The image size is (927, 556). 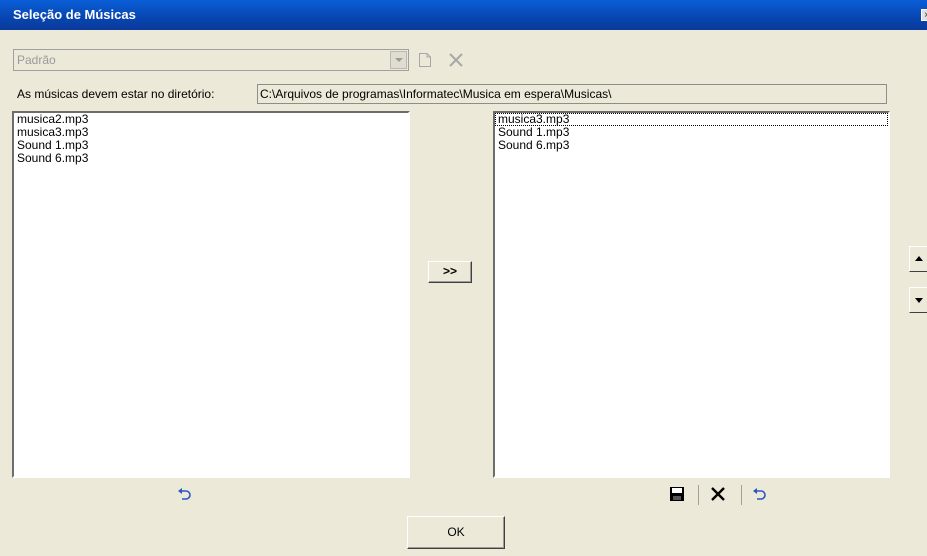 What do you see at coordinates (425, 61) in the screenshot?
I see `new-document-icon` at bounding box center [425, 61].